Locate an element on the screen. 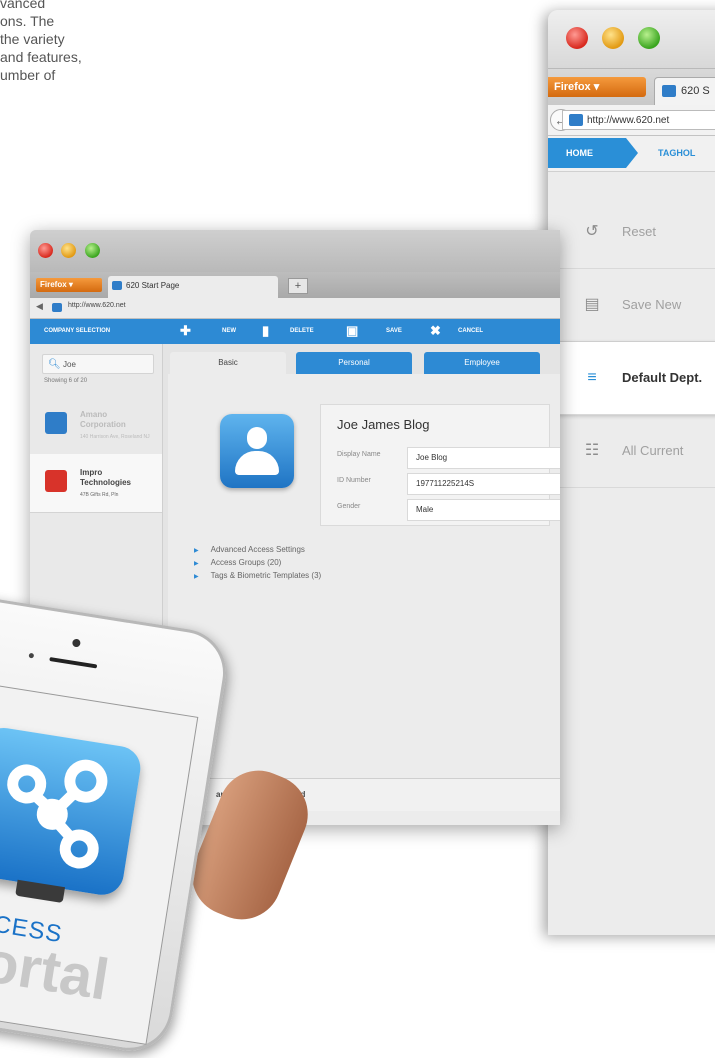 The height and width of the screenshot is (1058, 715). list-item: Impro Technologies 47B Gifts Rd, Pln is located at coordinates (96, 483).